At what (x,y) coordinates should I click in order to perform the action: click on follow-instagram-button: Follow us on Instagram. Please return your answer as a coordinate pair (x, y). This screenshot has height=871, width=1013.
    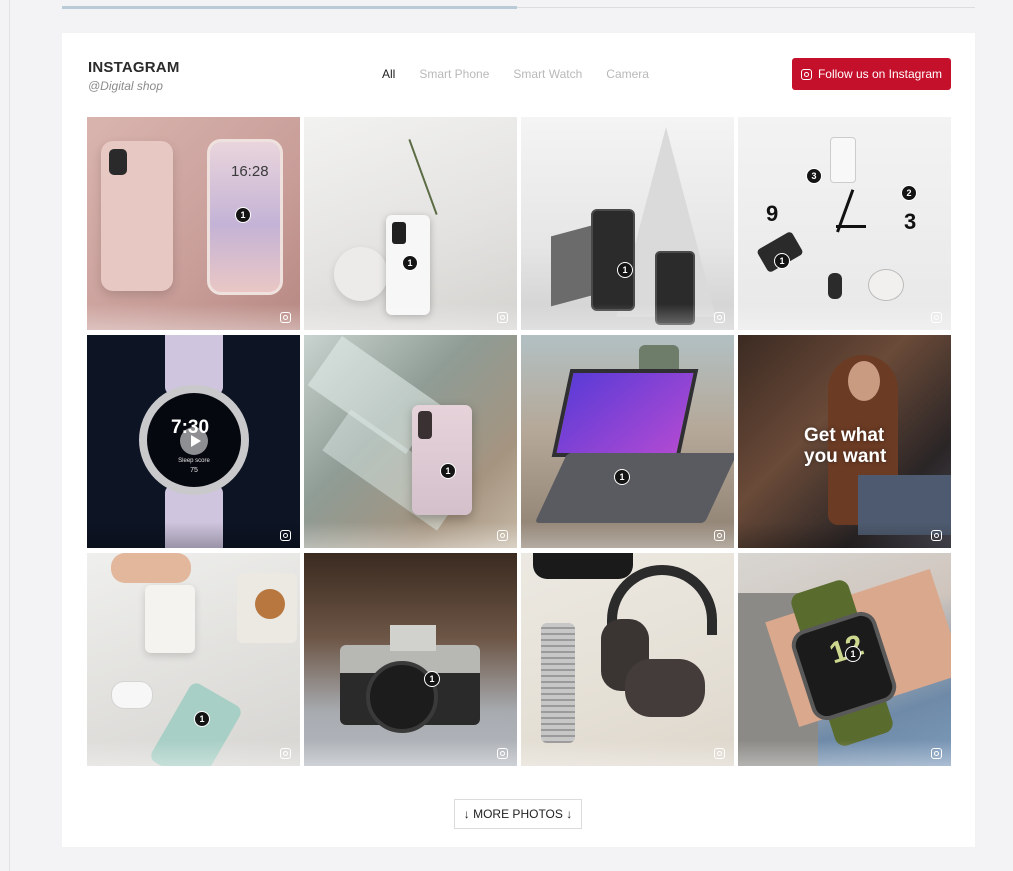
    Looking at the image, I should click on (871, 74).